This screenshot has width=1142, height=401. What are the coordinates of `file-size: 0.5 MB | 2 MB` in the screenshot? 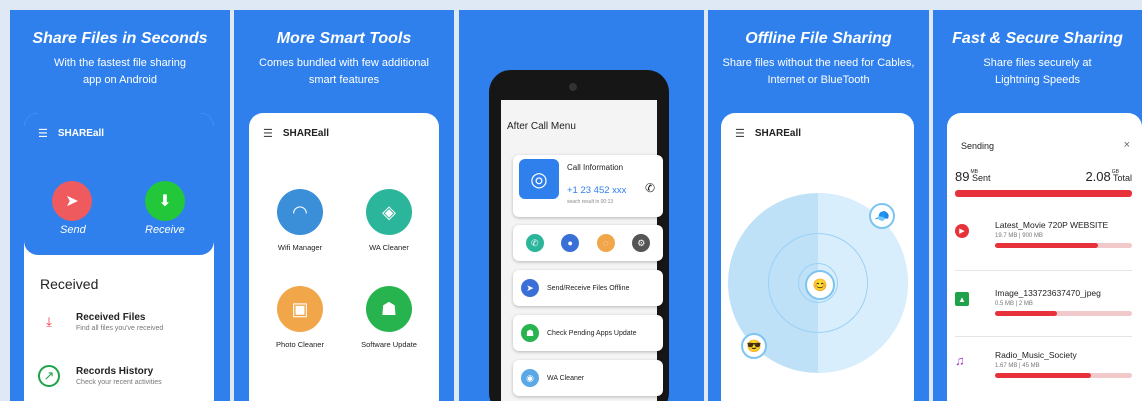 It's located at (1014, 304).